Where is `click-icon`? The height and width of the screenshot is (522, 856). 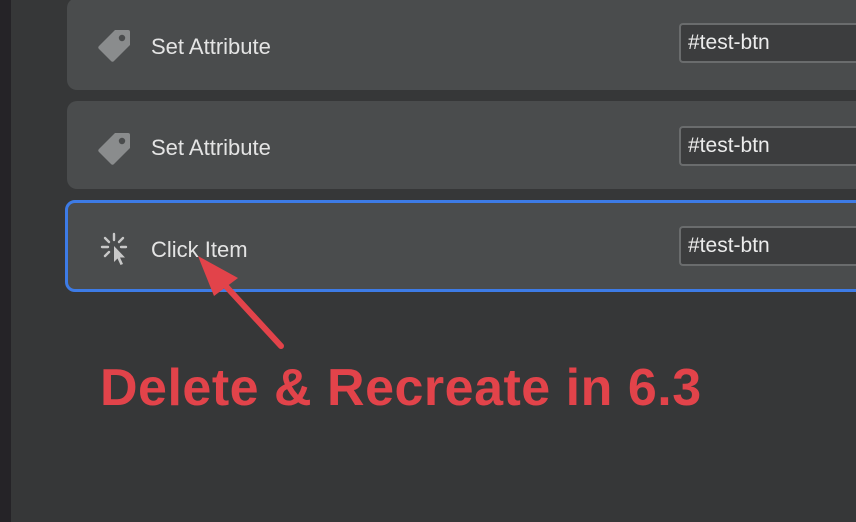
click-icon is located at coordinates (114, 248).